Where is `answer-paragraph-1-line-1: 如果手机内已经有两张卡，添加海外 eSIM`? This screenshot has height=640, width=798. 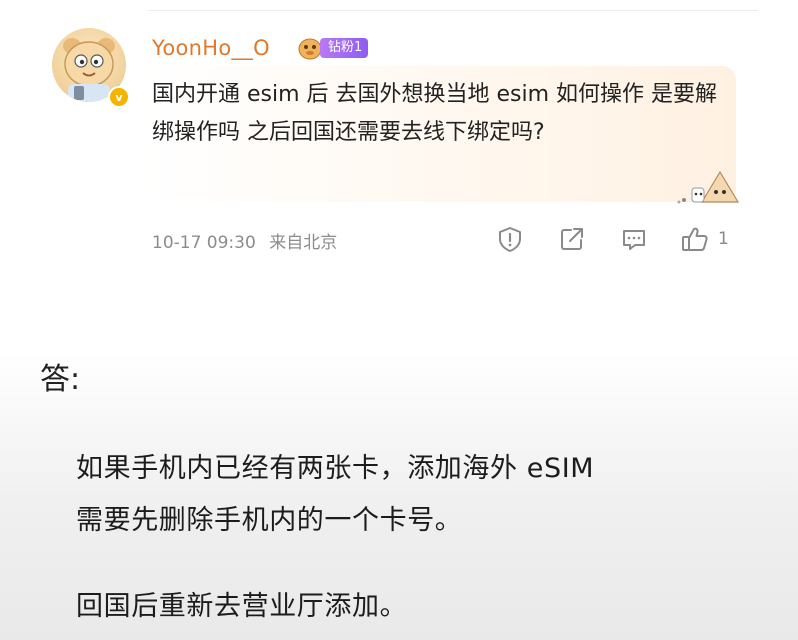
answer-paragraph-1-line-1: 如果手机内已经有两张卡，添加海外 eSIM is located at coordinates (335, 468).